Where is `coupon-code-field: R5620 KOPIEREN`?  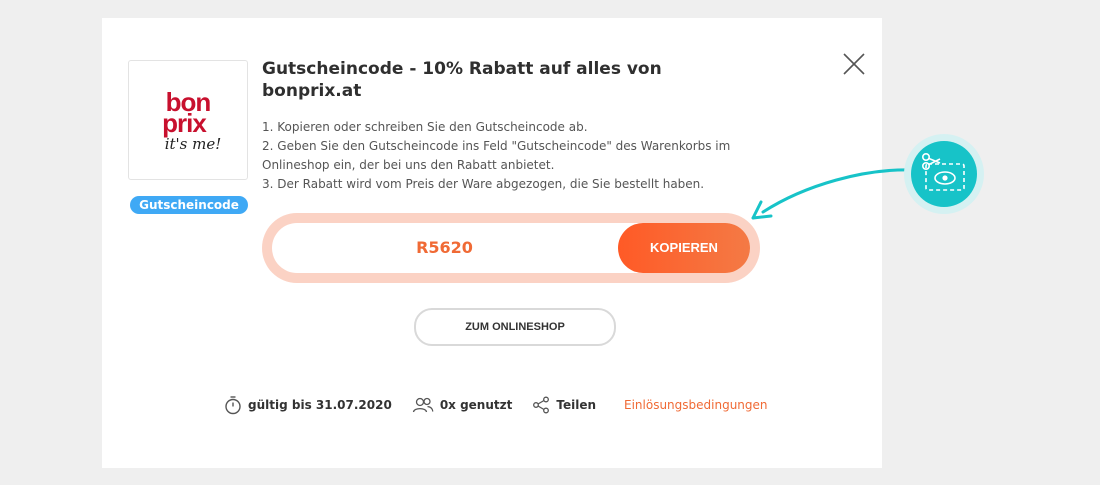 coupon-code-field: R5620 KOPIEREN is located at coordinates (511, 248).